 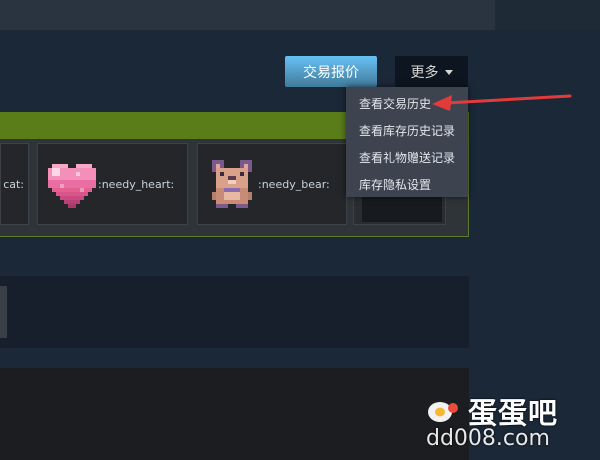 I want to click on watermark-domain: dd008.com, so click(x=488, y=438).